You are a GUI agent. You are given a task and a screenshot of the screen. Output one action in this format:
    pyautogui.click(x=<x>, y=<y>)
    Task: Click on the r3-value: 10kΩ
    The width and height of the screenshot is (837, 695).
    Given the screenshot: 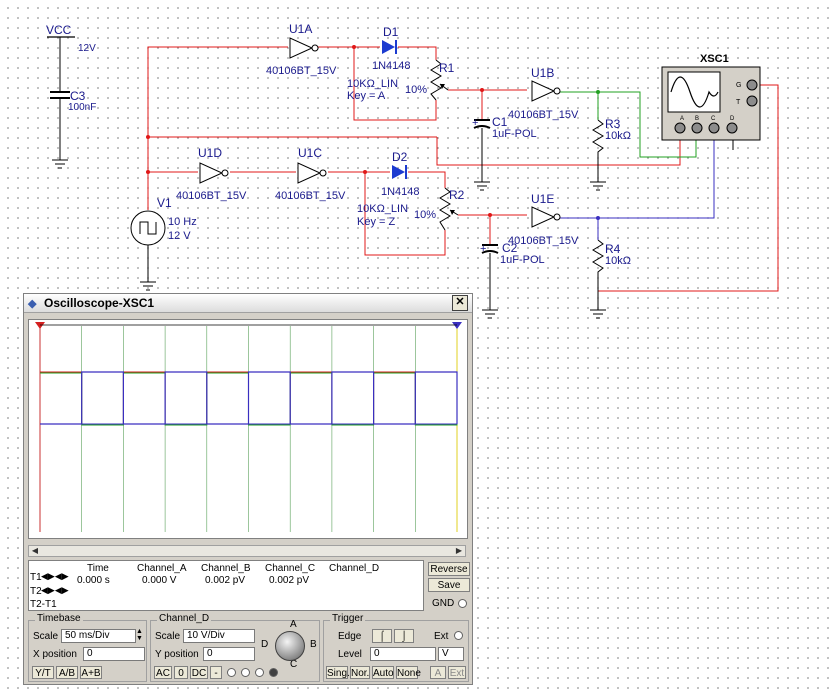 What is the action you would take?
    pyautogui.click(x=618, y=136)
    